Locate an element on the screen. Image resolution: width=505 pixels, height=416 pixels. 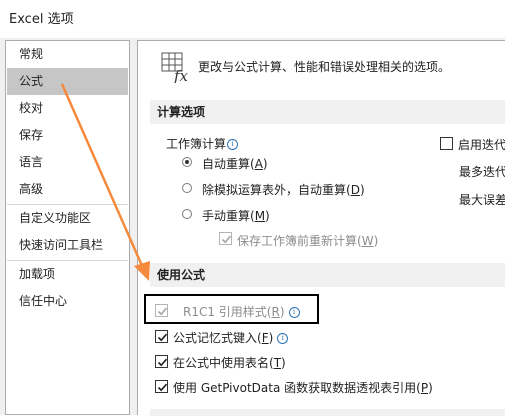
workbook-calc-label: 工作簿计算 i is located at coordinates (202, 143).